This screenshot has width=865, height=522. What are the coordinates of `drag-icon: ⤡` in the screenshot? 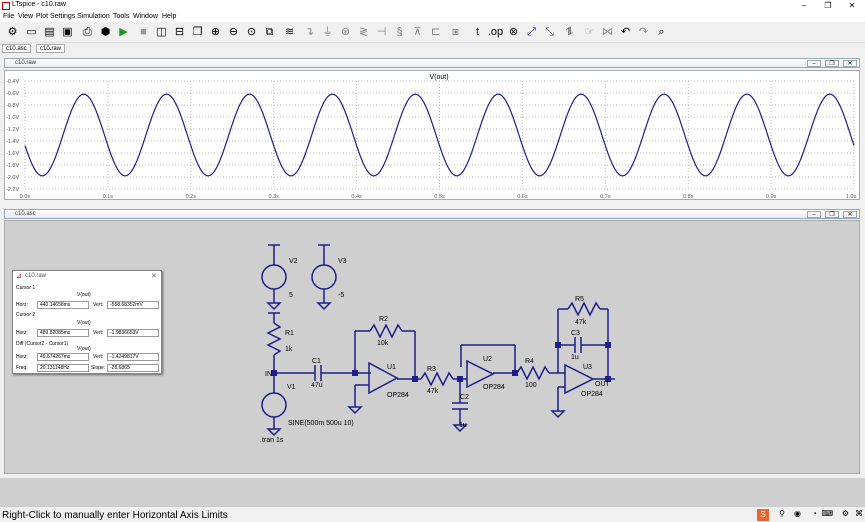 It's located at (549, 32).